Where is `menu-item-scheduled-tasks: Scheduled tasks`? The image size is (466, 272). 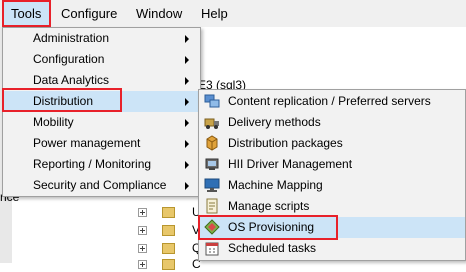
menu-item-scheduled-tasks: Scheduled tasks is located at coordinates (332, 248).